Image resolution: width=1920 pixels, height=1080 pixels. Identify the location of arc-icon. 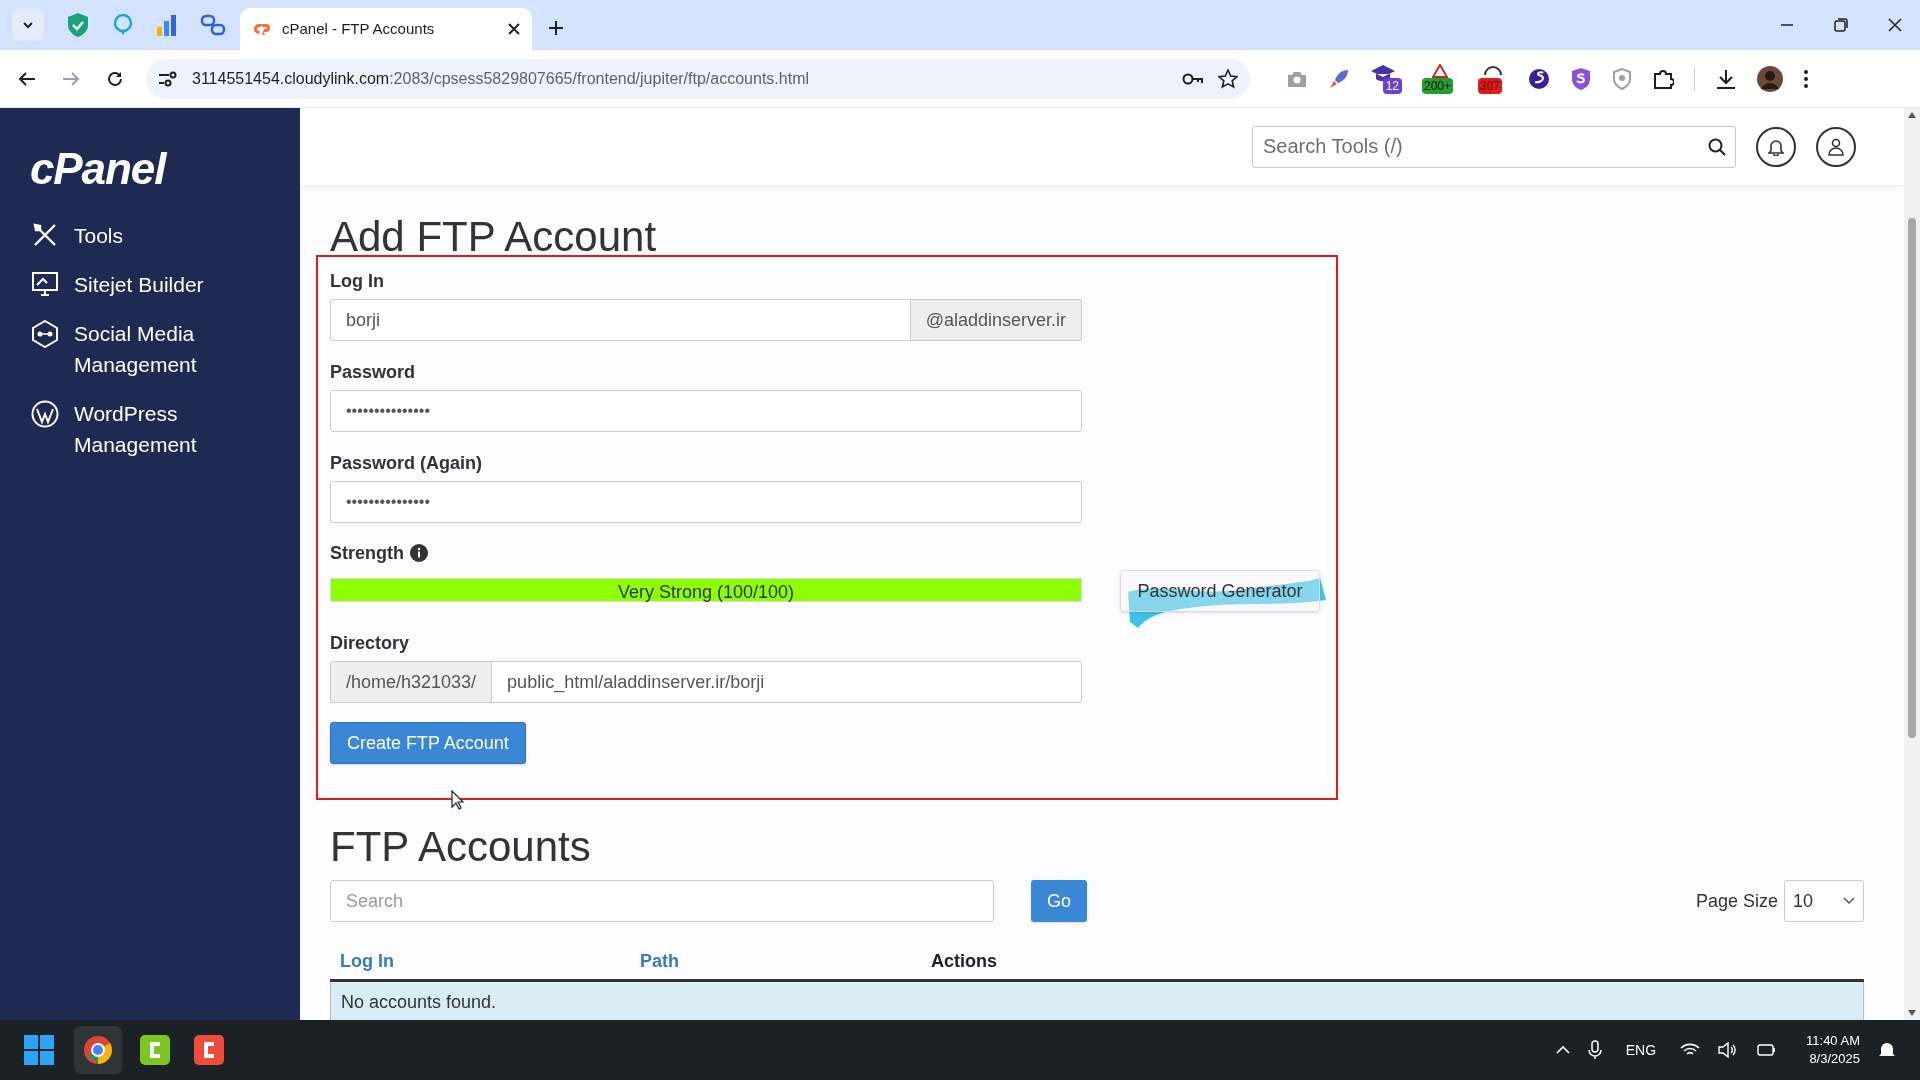
(1493, 69).